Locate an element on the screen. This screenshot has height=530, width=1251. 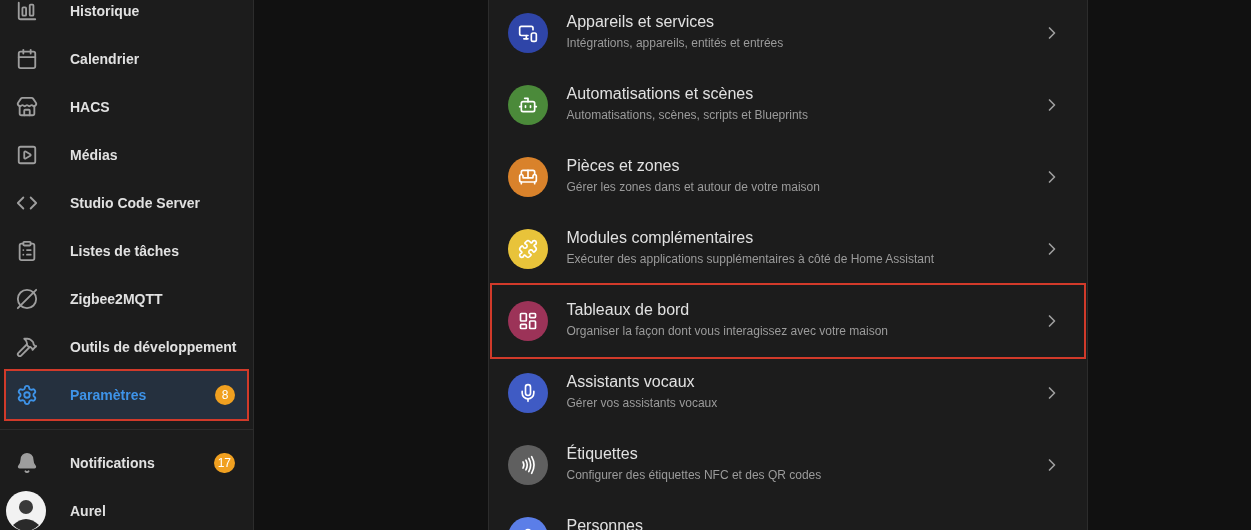
count-badge: 8 is located at coordinates (225, 395).